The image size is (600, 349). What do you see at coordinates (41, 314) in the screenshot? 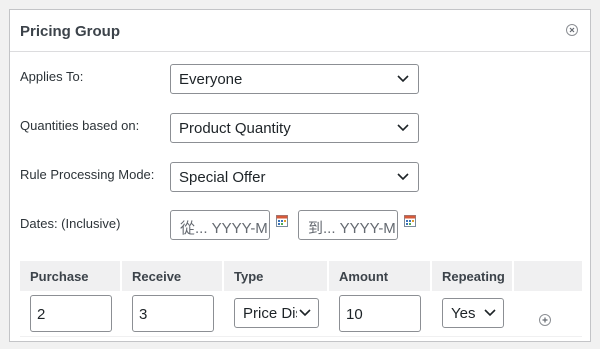
I see `purchase-value: 2` at bounding box center [41, 314].